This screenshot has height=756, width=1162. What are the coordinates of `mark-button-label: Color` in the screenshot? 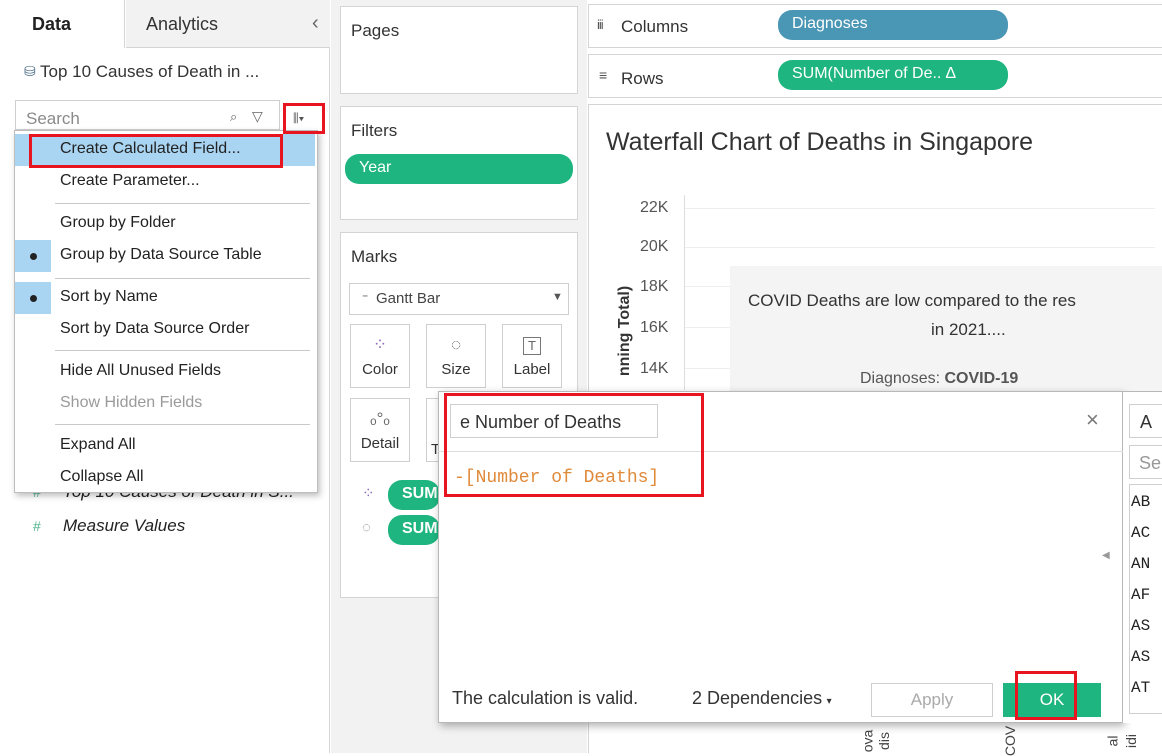 It's located at (380, 369).